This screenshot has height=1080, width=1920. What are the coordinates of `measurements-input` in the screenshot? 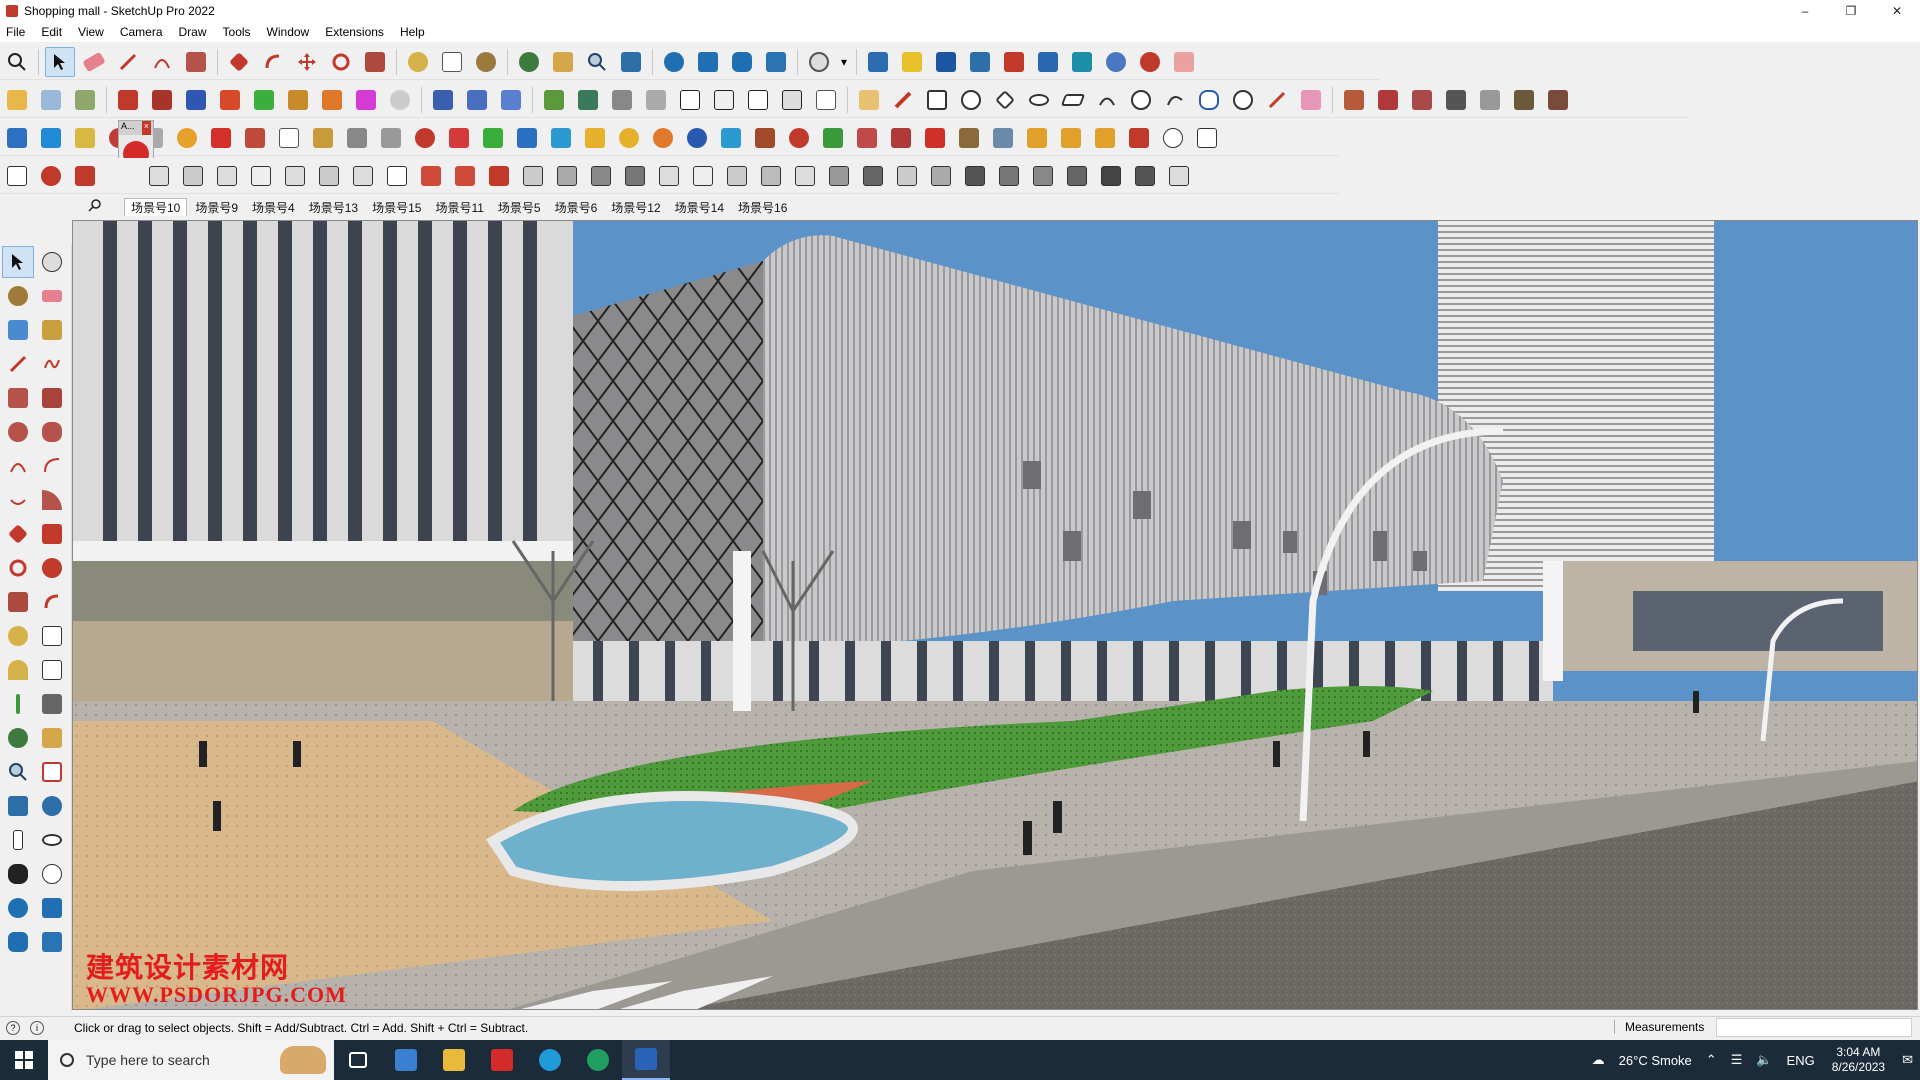 It's located at (1814, 1027).